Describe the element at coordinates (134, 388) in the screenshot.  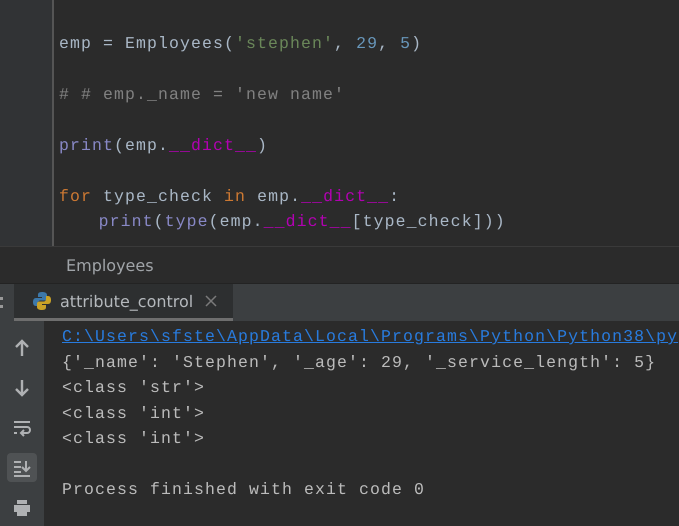
I see `console-output: <class 'str'>` at that location.